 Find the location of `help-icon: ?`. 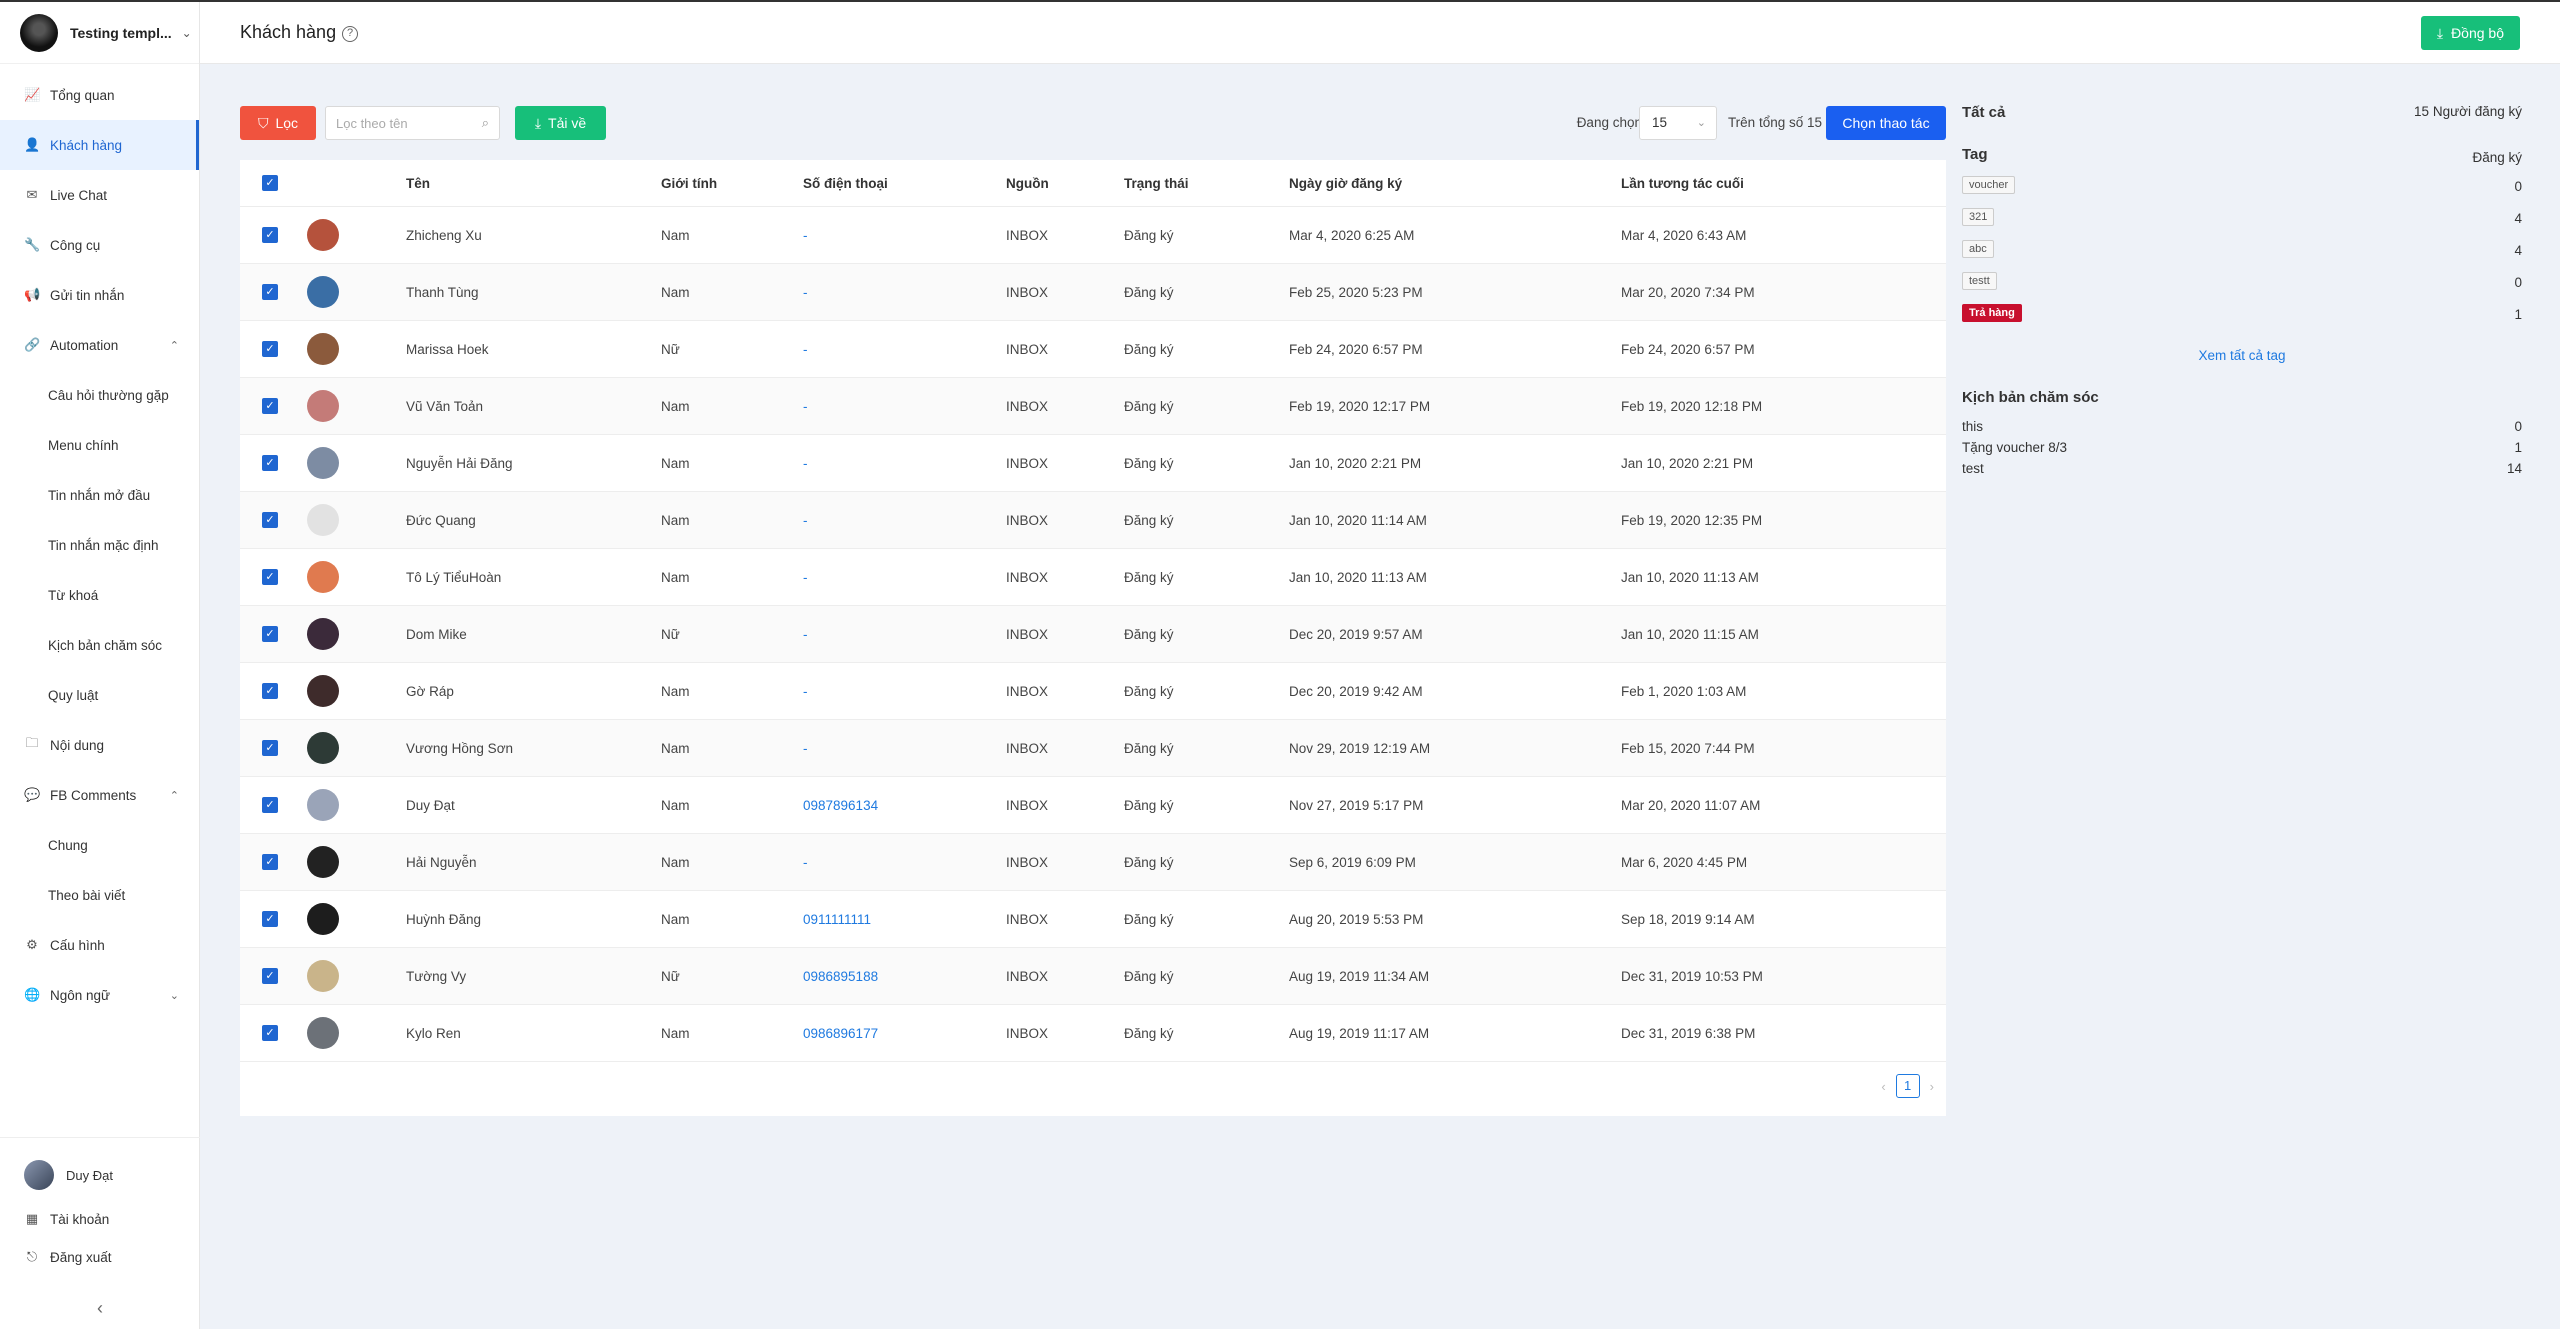

help-icon: ? is located at coordinates (350, 34).